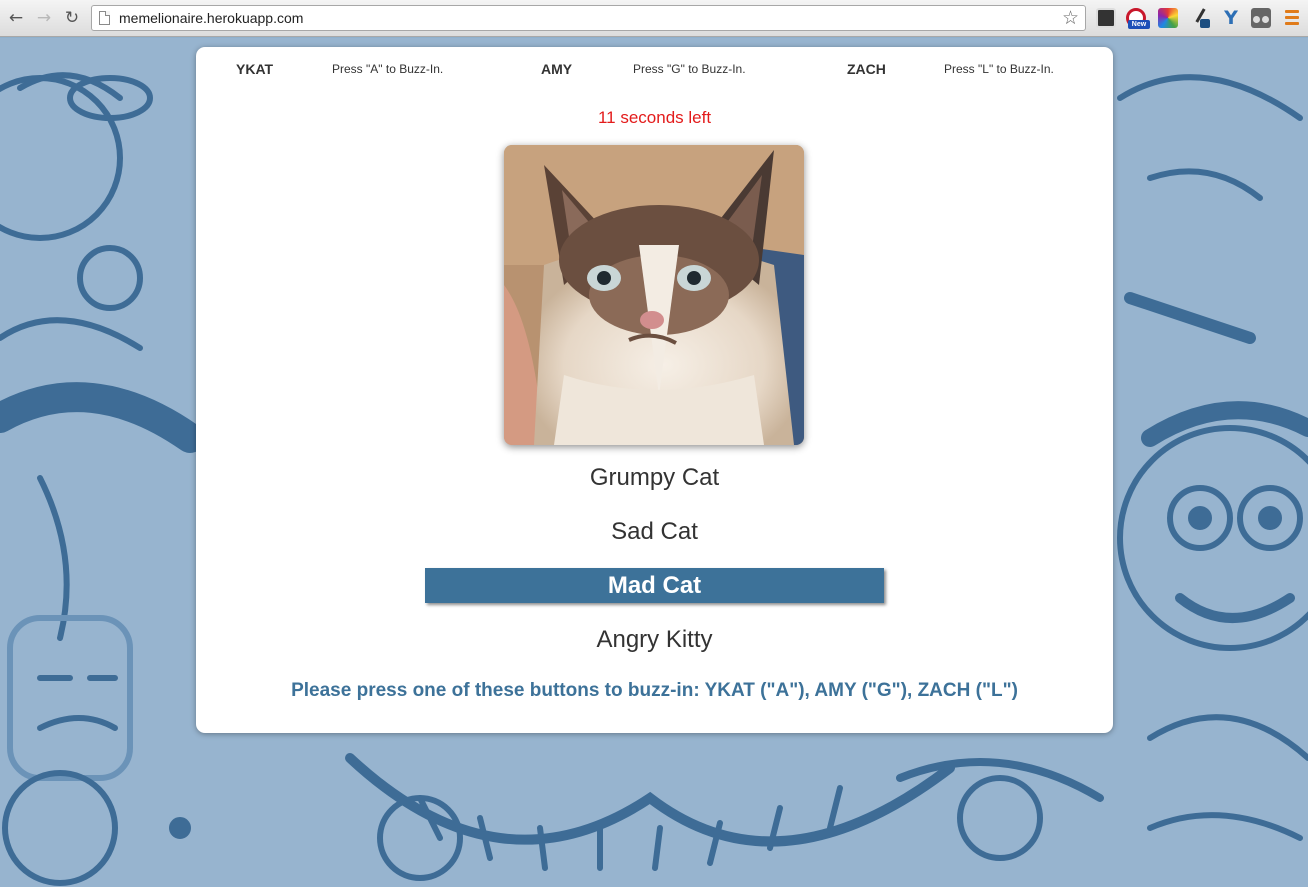 The image size is (1308, 887). Describe the element at coordinates (104, 18) in the screenshot. I see `page-icon` at that location.